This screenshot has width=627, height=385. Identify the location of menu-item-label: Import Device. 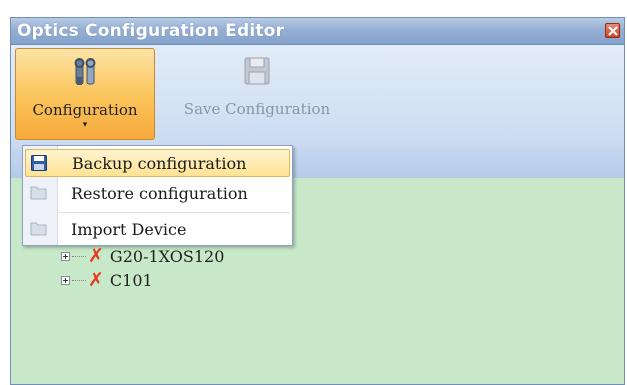
(129, 229).